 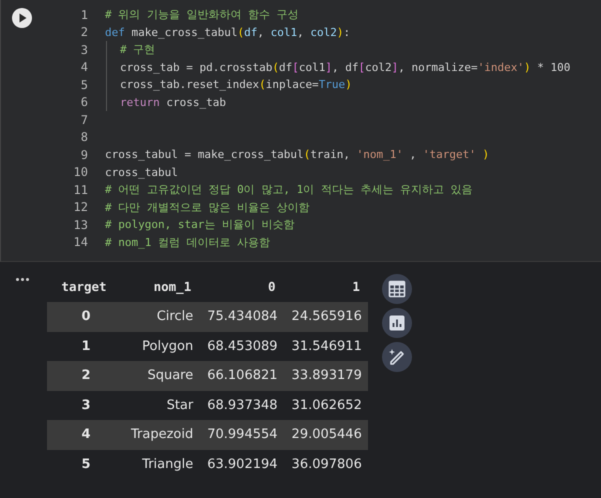 I want to click on line-number: 3, so click(x=84, y=49).